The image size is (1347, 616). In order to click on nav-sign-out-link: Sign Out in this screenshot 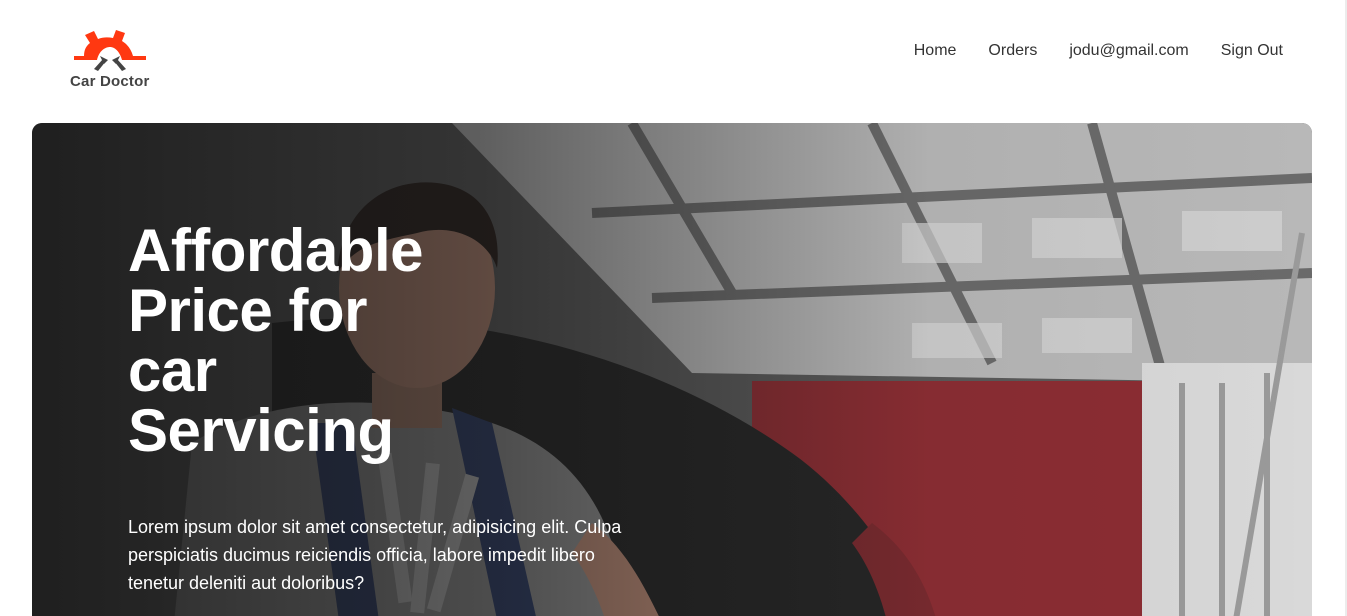, I will do `click(1252, 51)`.